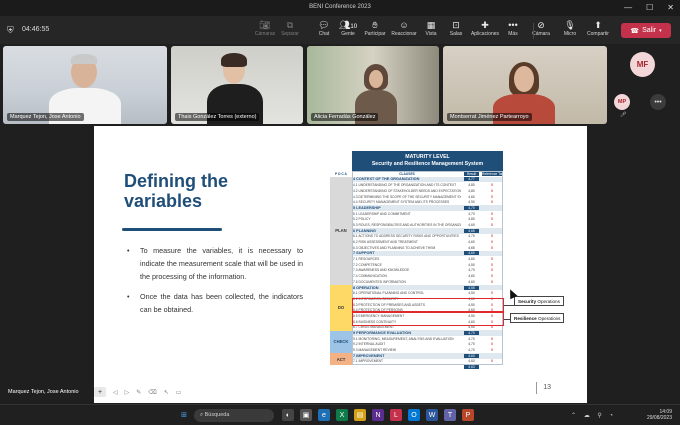 Image resolution: width=680 pixels, height=425 pixels. Describe the element at coordinates (635, 31) in the screenshot. I see `phone-hangup-icon: ☎` at that location.